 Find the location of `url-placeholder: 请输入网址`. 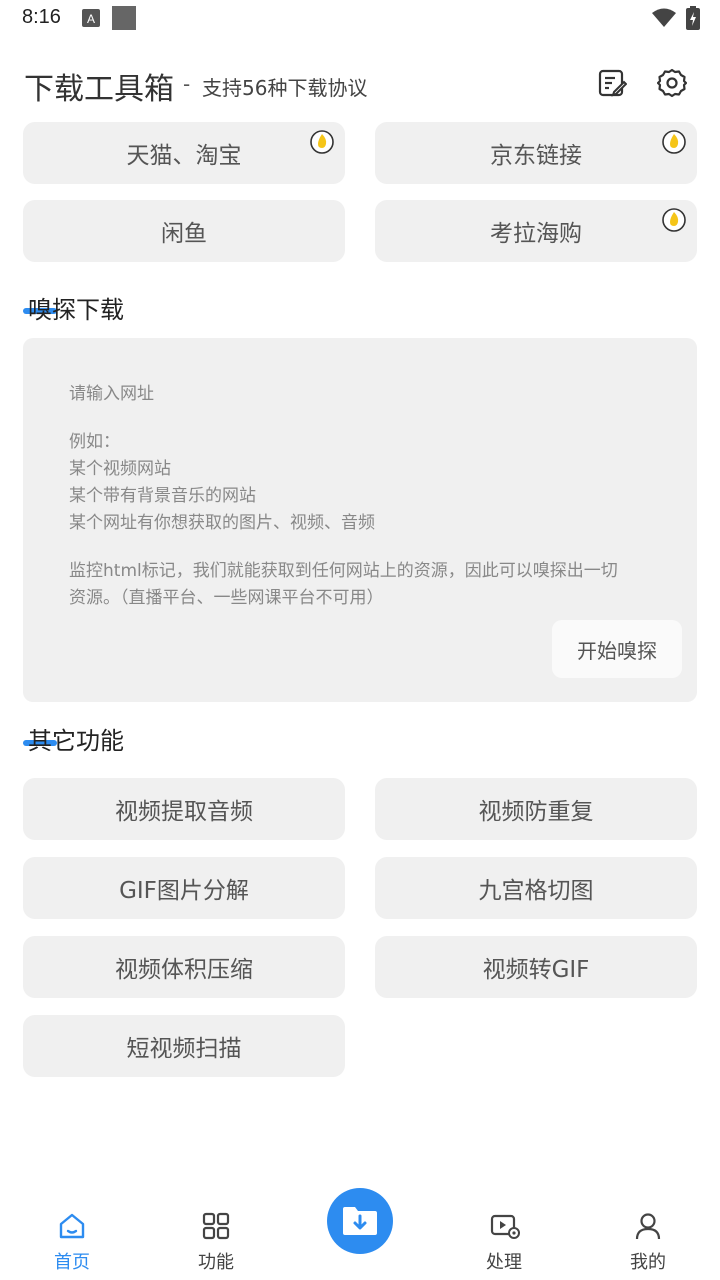

url-placeholder: 请输入网址 is located at coordinates (111, 394).